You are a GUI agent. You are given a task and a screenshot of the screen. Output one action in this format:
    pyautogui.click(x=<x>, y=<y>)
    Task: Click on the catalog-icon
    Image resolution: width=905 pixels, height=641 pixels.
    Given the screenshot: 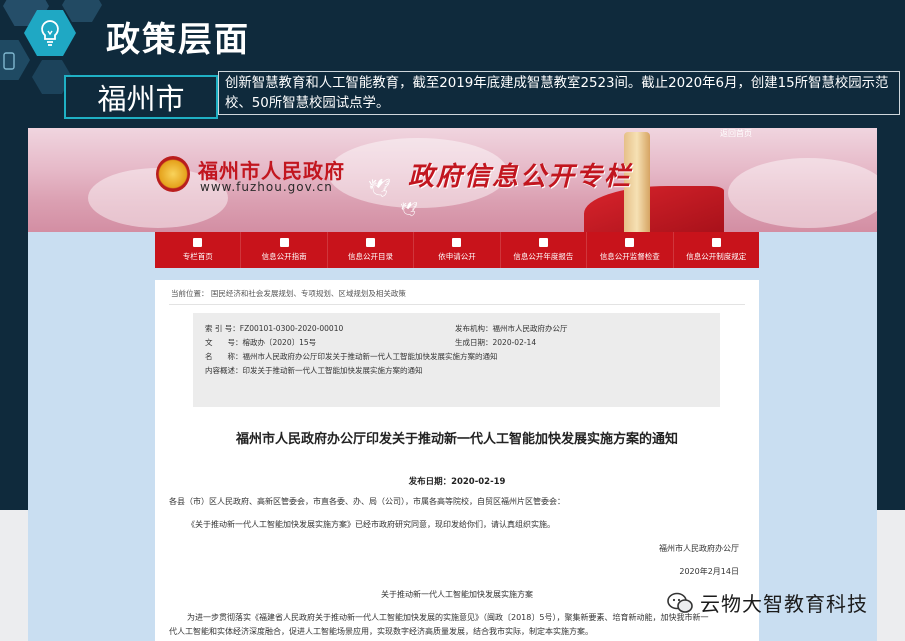 What is the action you would take?
    pyautogui.click(x=371, y=242)
    